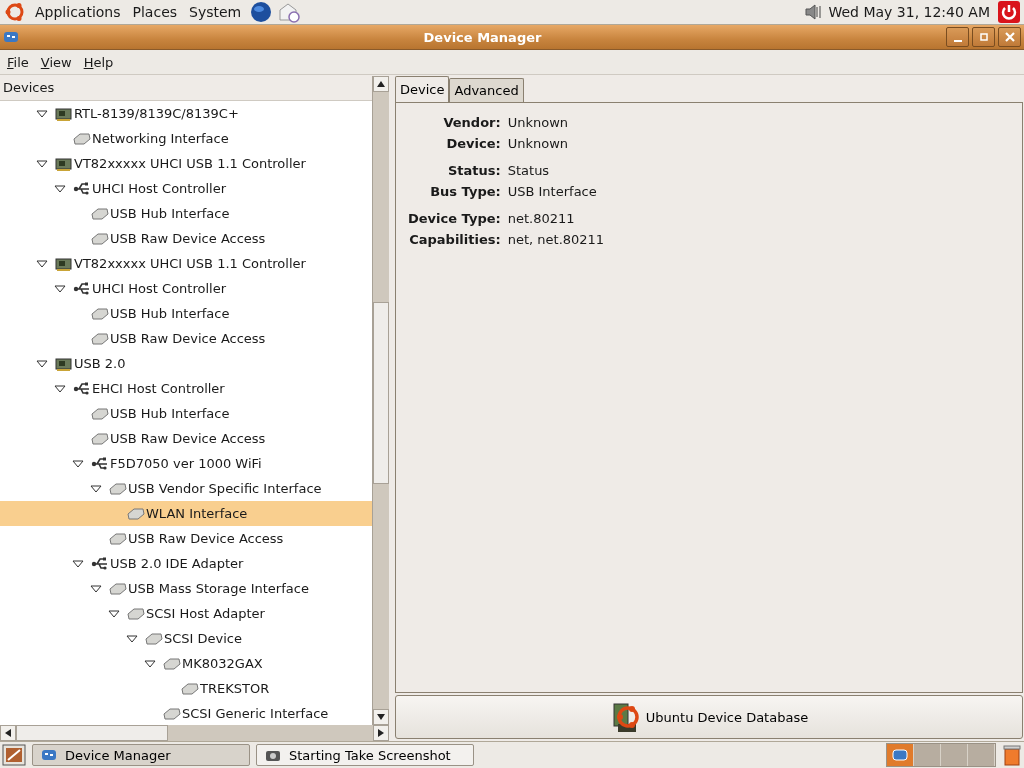 The height and width of the screenshot is (768, 1024). What do you see at coordinates (186, 513) in the screenshot?
I see `tree-row: WLAN Interface` at bounding box center [186, 513].